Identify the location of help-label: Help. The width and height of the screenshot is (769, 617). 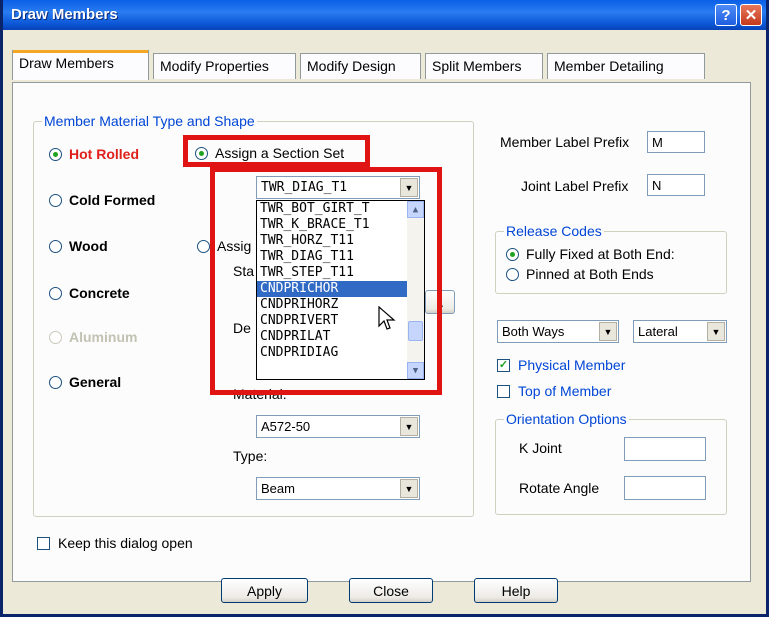
(516, 590).